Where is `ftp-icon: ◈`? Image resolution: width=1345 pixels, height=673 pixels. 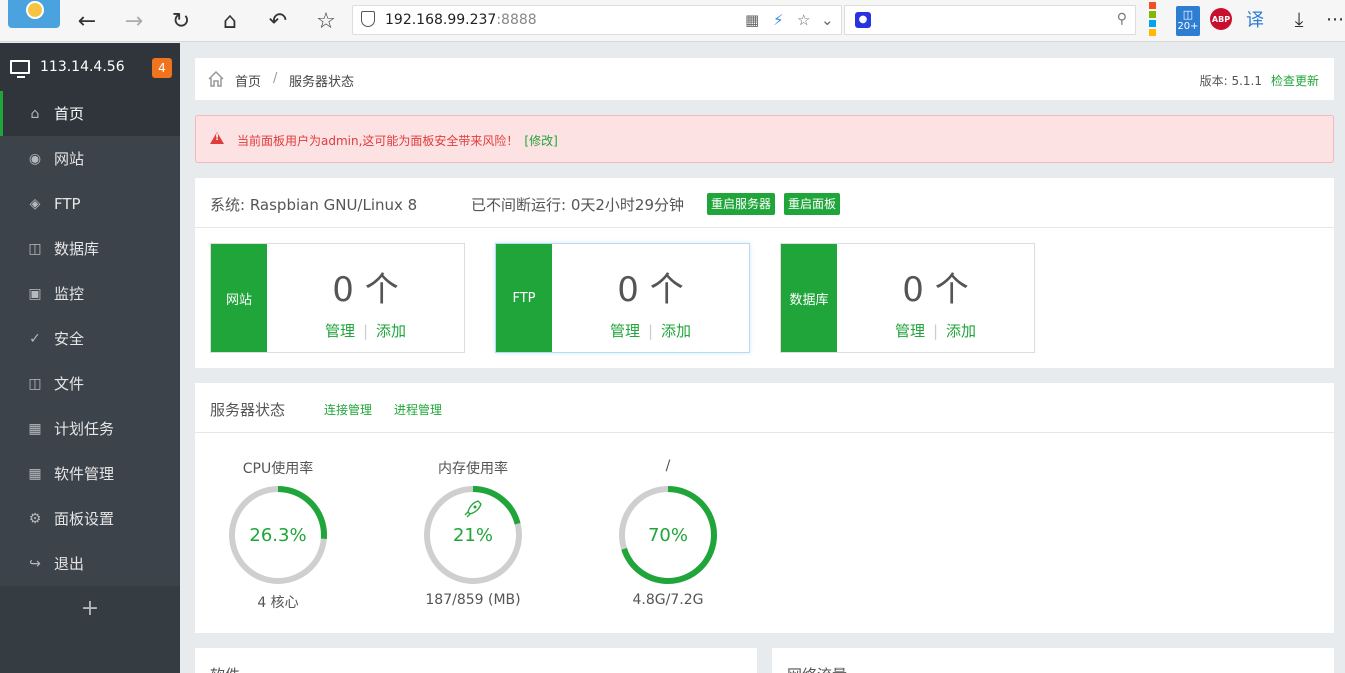 ftp-icon: ◈ is located at coordinates (35, 203).